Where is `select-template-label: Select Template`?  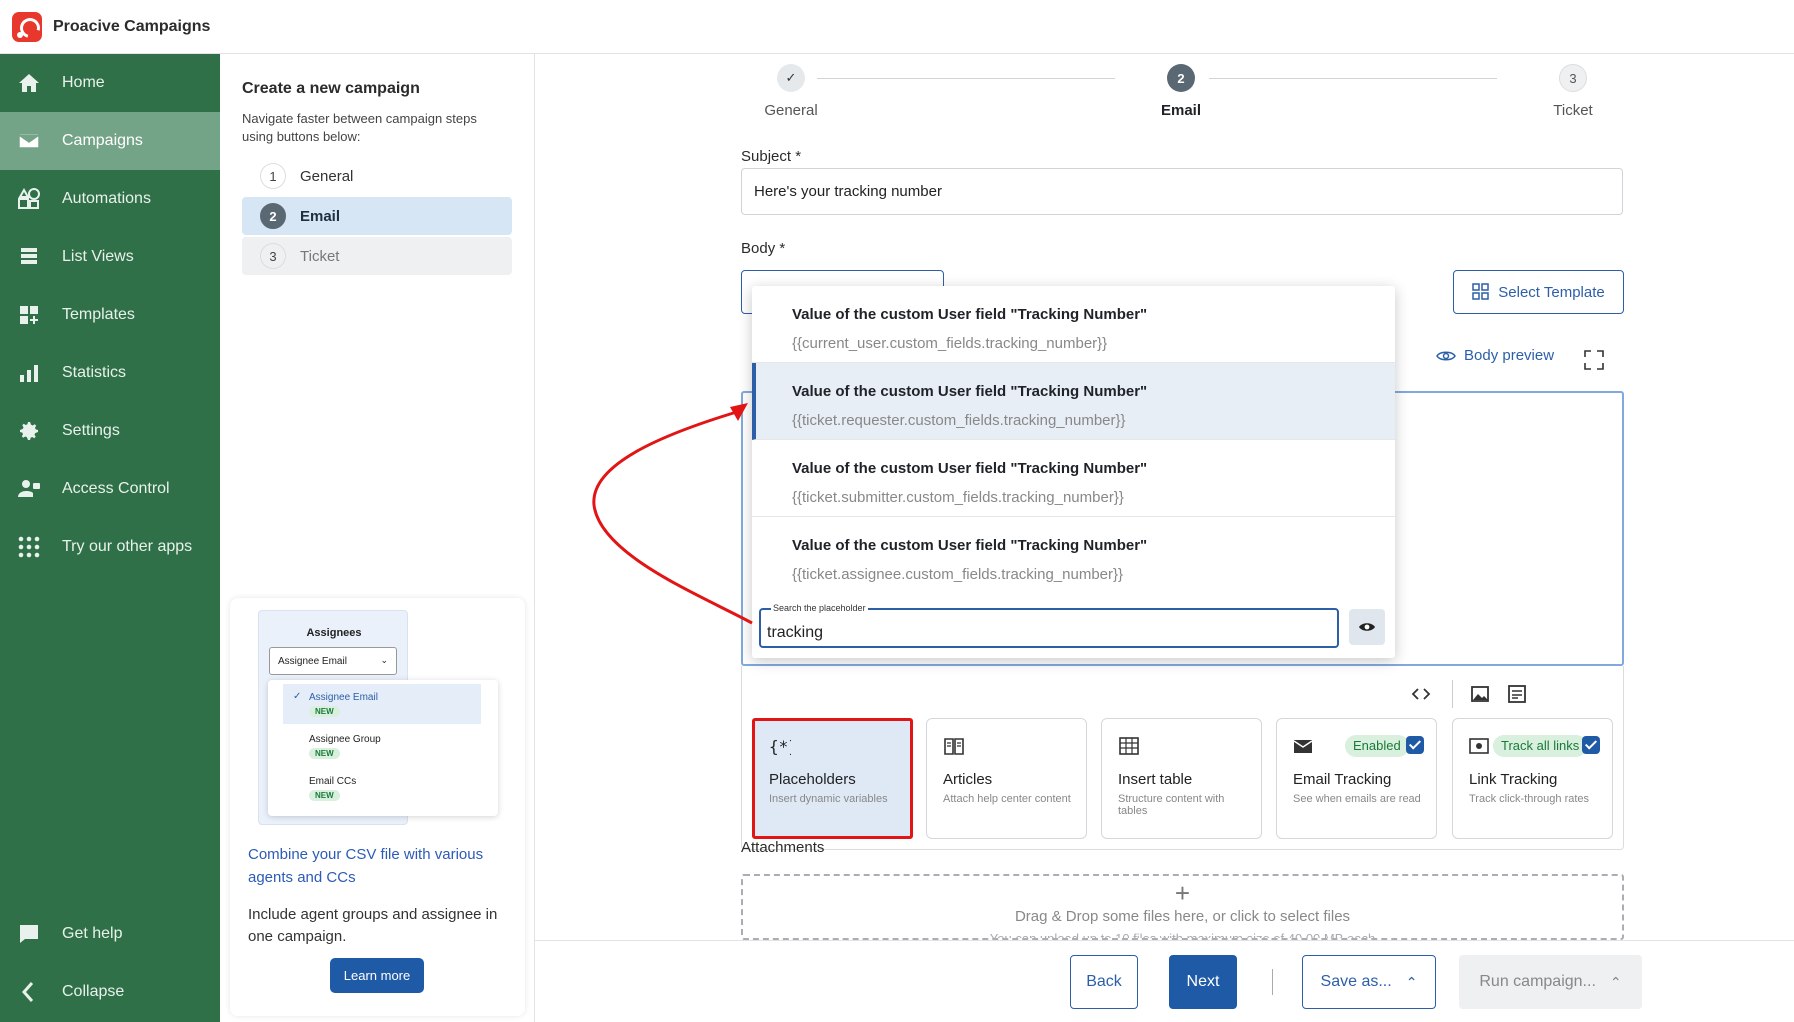 select-template-label: Select Template is located at coordinates (1551, 292).